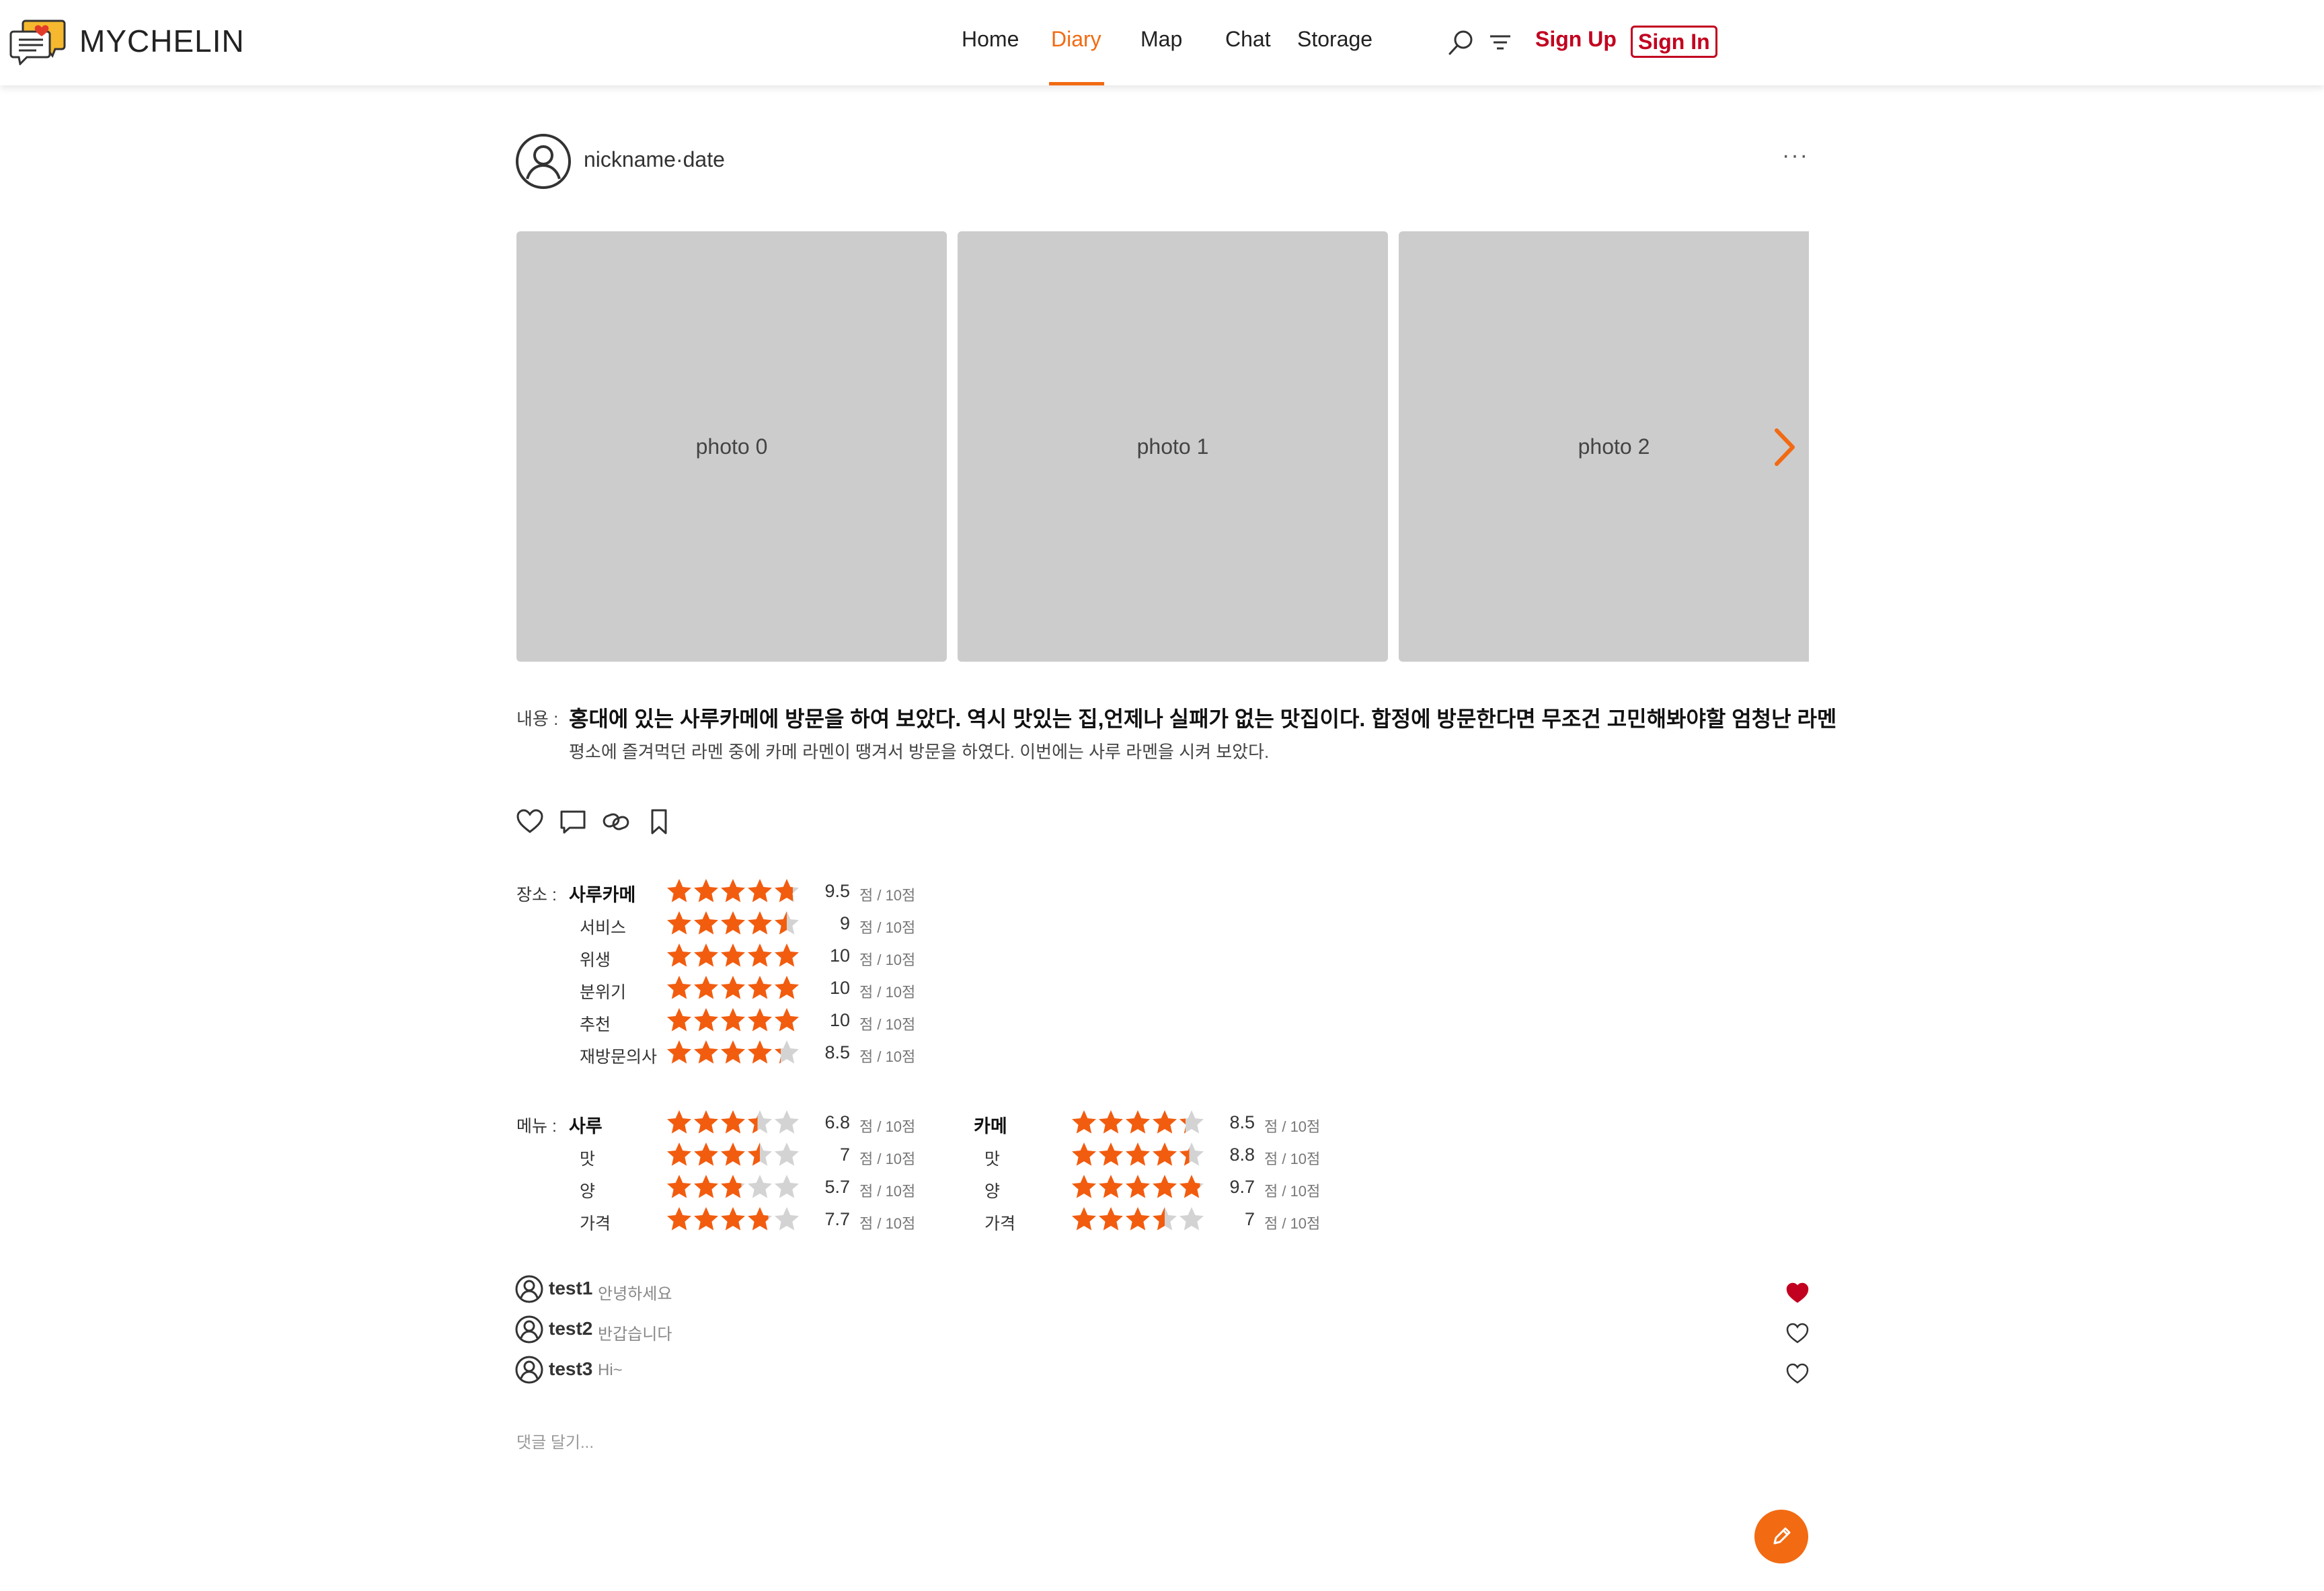 This screenshot has height=1591, width=2324. Describe the element at coordinates (630, 159) in the screenshot. I see `nickname: nickname` at that location.